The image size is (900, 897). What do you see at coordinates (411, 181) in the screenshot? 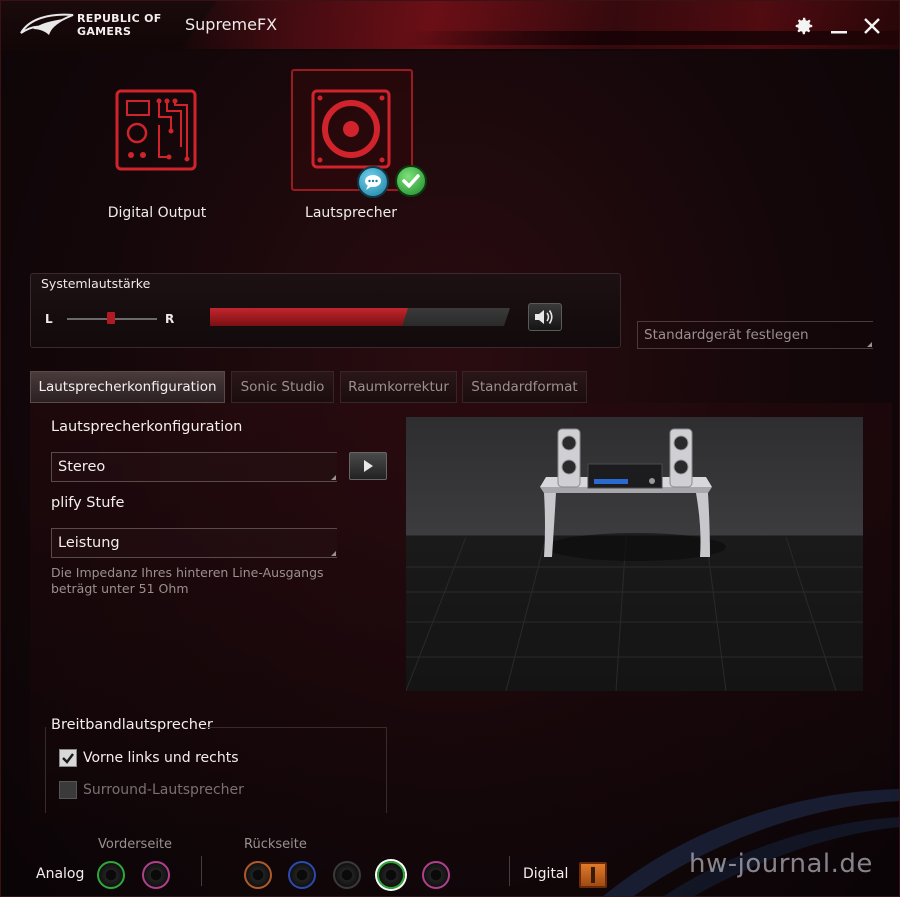
I see `checkmark-icon` at bounding box center [411, 181].